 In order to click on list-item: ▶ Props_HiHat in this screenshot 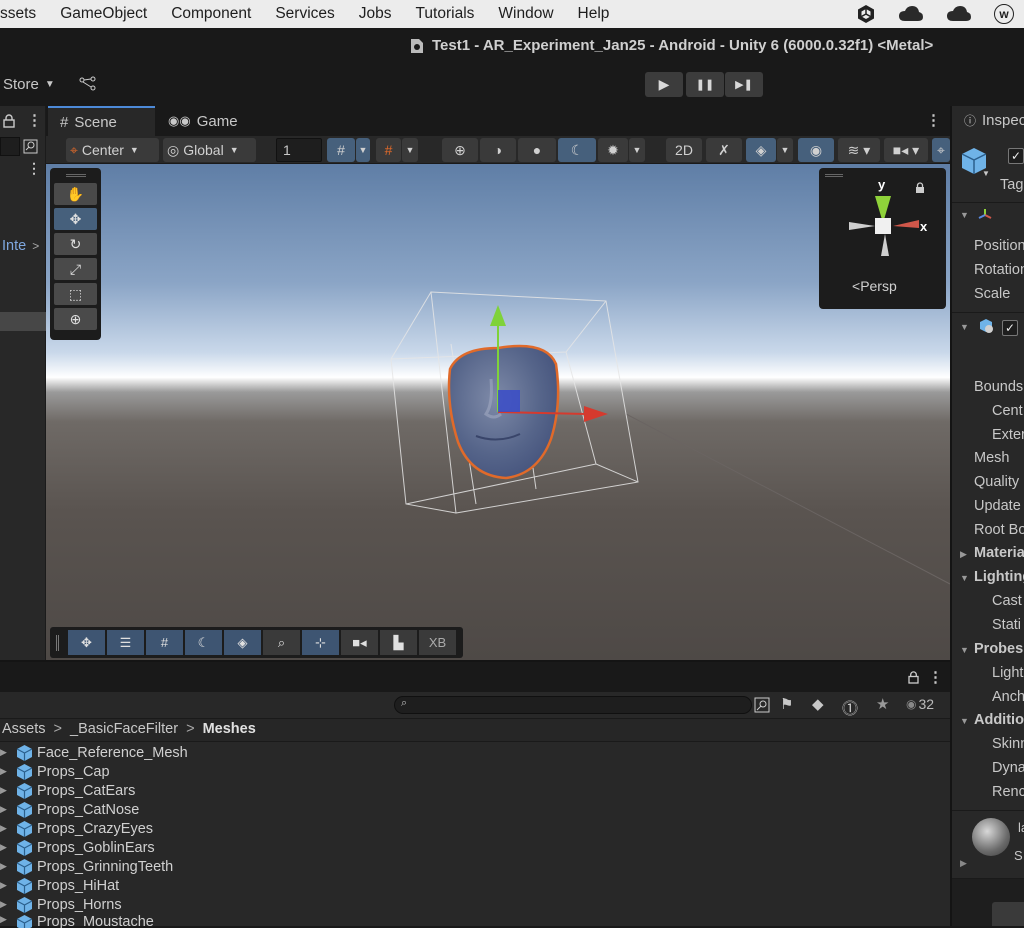, I will do `click(59, 885)`.